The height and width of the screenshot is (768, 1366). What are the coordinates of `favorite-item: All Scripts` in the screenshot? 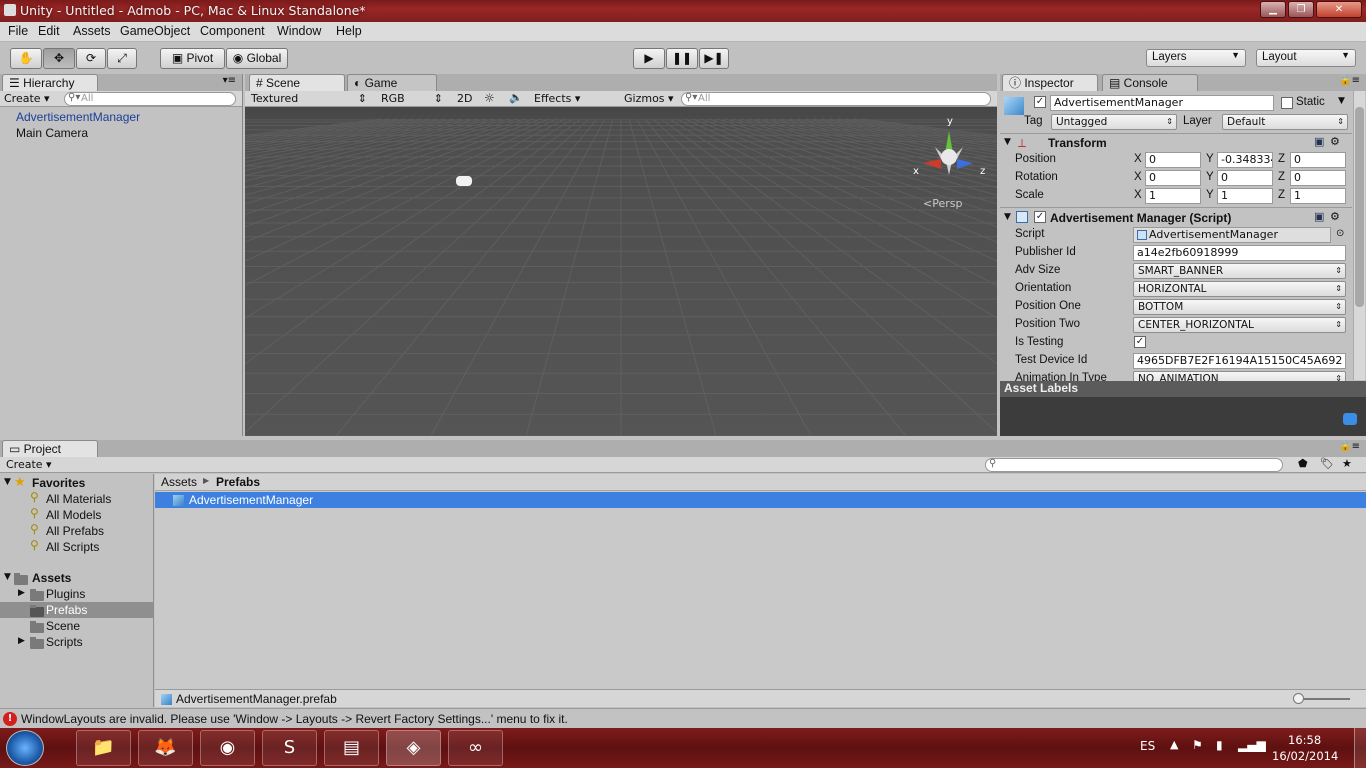 It's located at (72, 547).